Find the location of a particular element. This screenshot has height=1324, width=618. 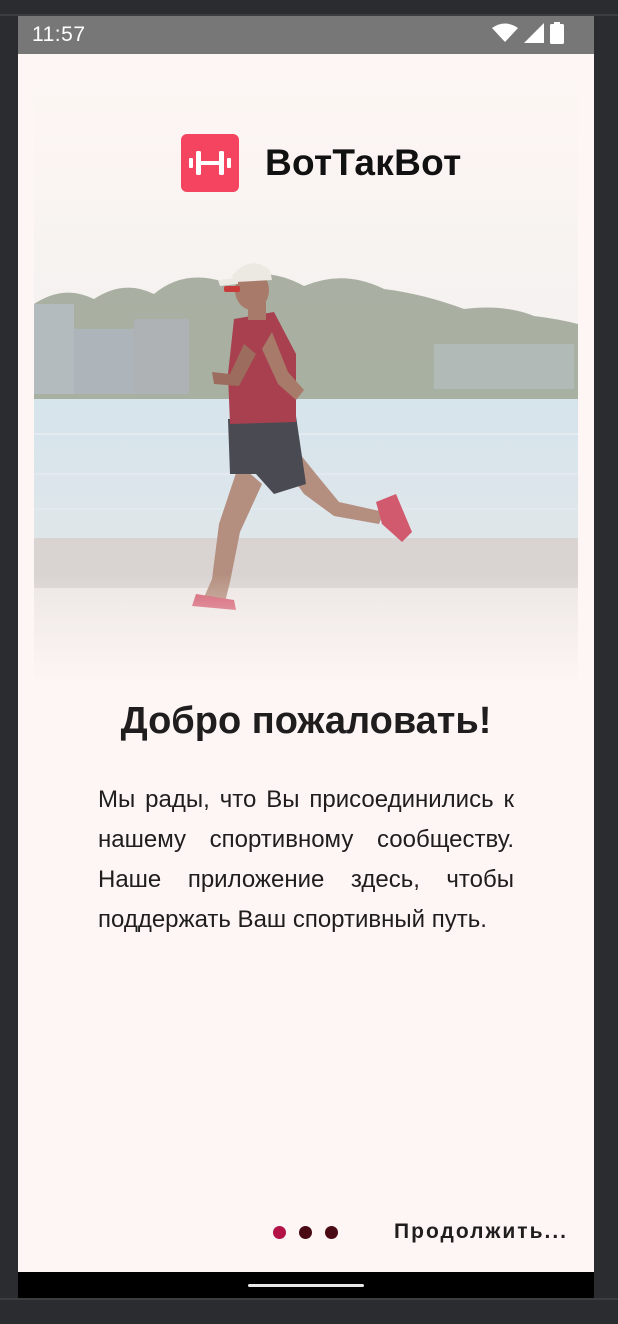

system-nav-bar is located at coordinates (306, 1285).